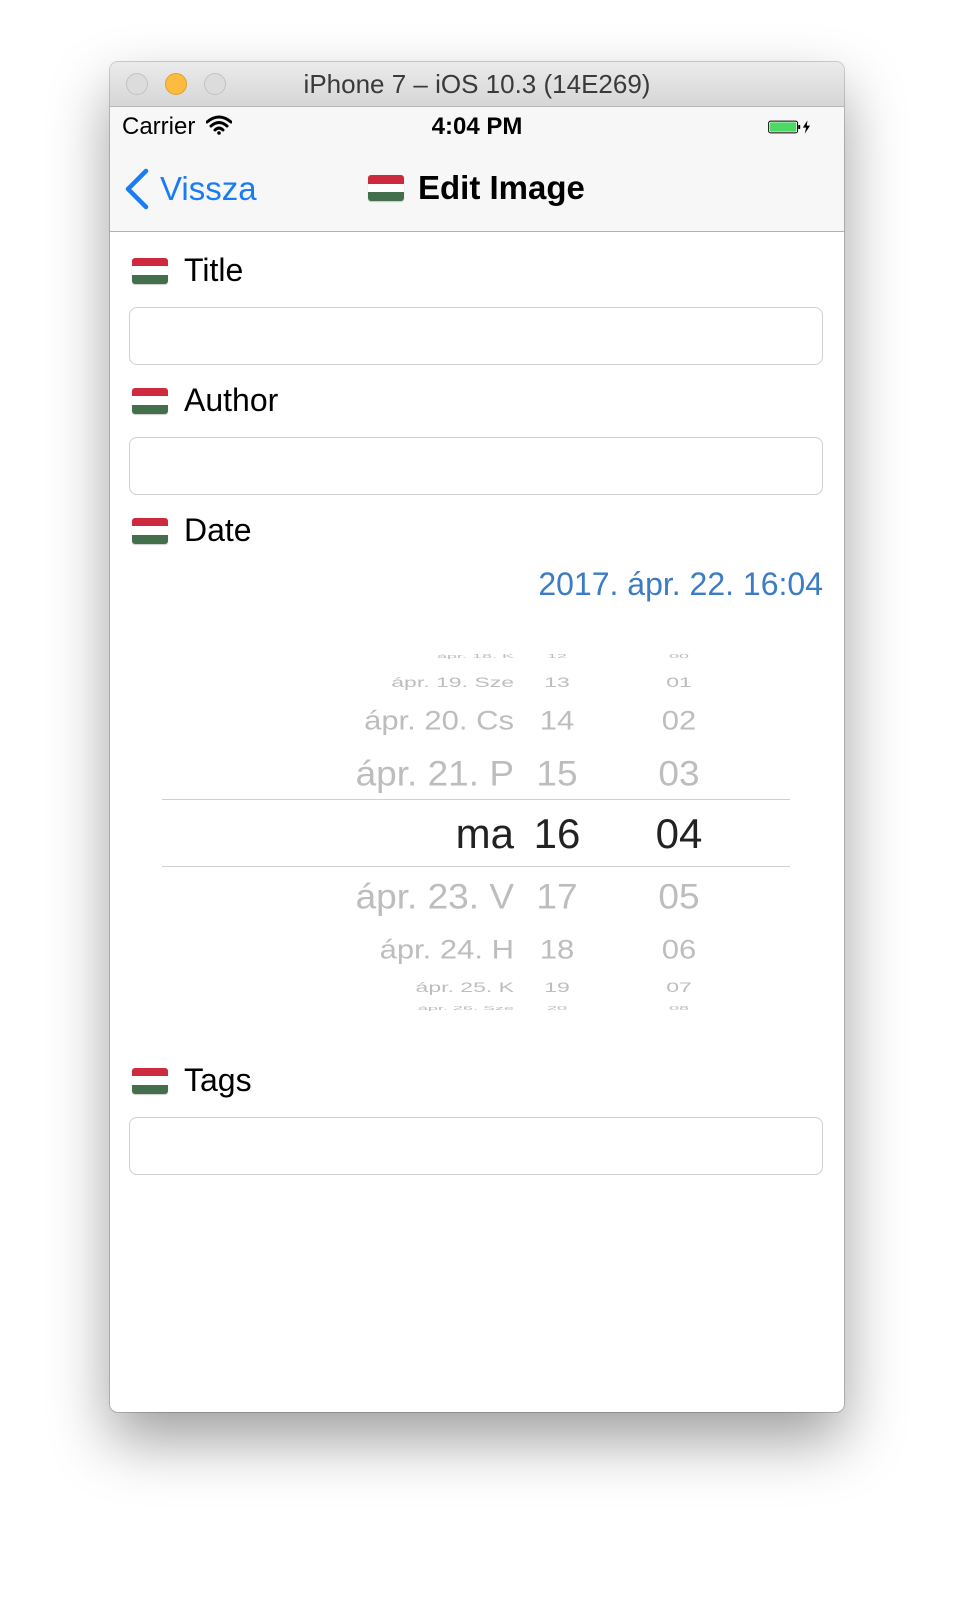 This screenshot has height=1602, width=974. I want to click on picker-hour-option: 12, so click(557, 655).